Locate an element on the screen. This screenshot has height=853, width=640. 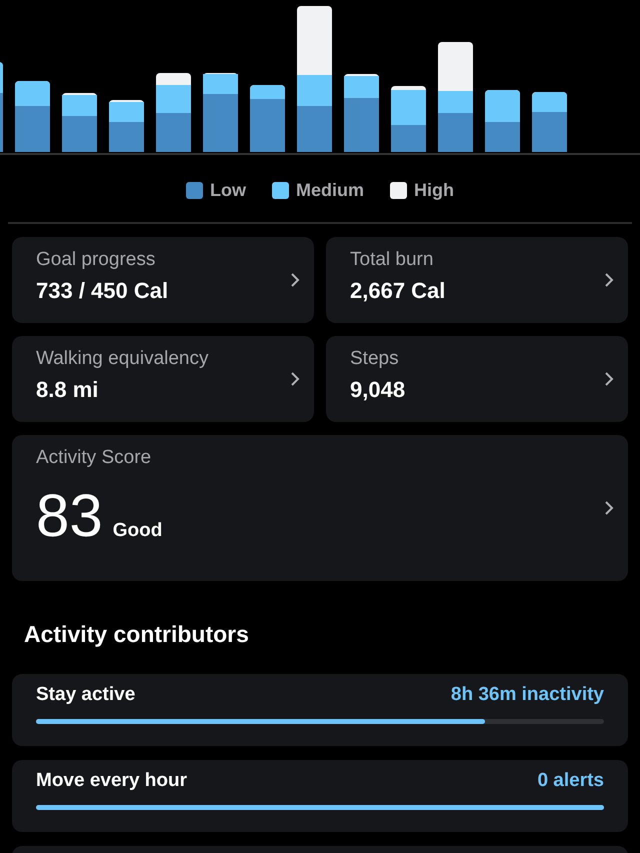
score-value: 83 is located at coordinates (69, 515).